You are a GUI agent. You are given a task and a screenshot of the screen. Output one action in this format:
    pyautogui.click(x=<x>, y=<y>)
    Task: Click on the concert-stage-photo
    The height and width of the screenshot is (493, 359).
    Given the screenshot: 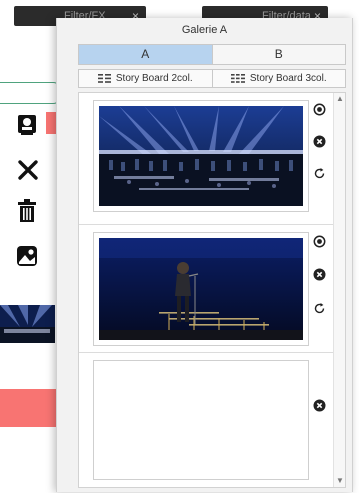 What is the action you would take?
    pyautogui.click(x=201, y=156)
    